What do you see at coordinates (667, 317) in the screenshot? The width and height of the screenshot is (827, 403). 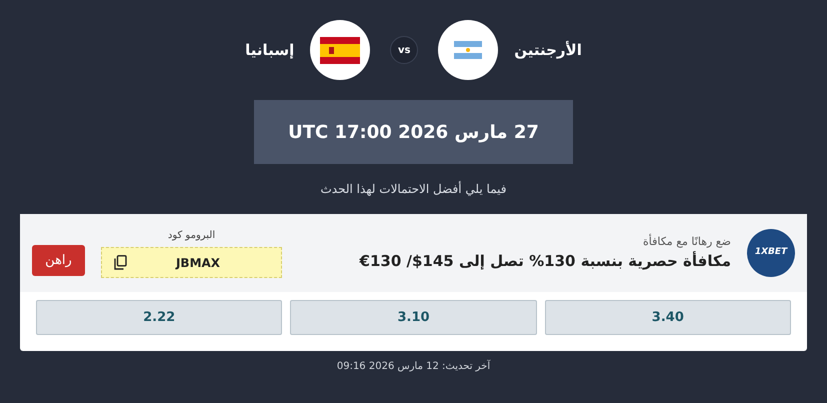 I see `odds-button: 3.40` at bounding box center [667, 317].